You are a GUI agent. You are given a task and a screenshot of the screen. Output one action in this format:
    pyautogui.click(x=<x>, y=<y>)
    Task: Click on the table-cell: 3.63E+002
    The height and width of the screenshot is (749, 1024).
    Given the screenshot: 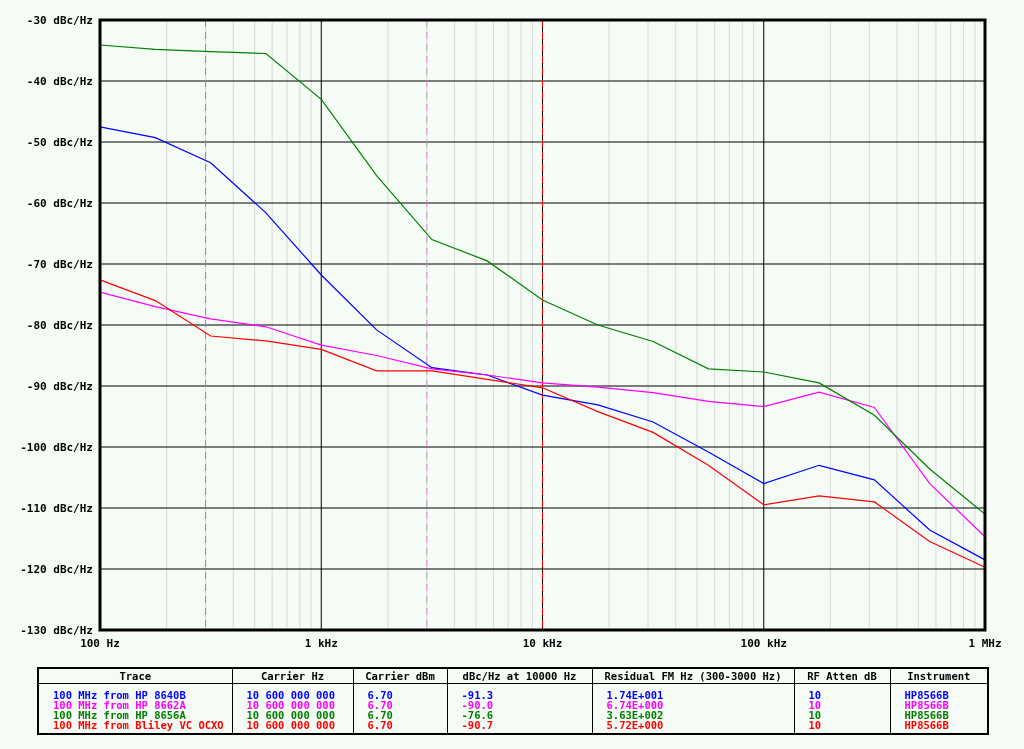 What is the action you would take?
    pyautogui.click(x=693, y=715)
    